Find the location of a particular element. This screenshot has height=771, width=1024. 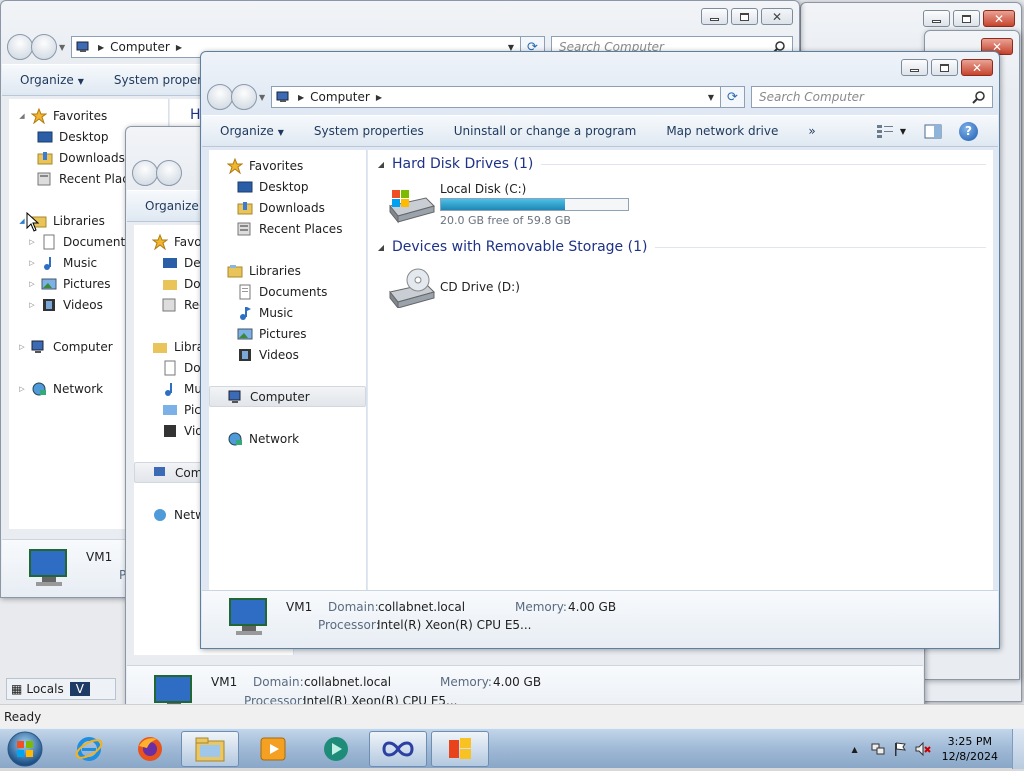

nav-network: Network is located at coordinates (287, 438).